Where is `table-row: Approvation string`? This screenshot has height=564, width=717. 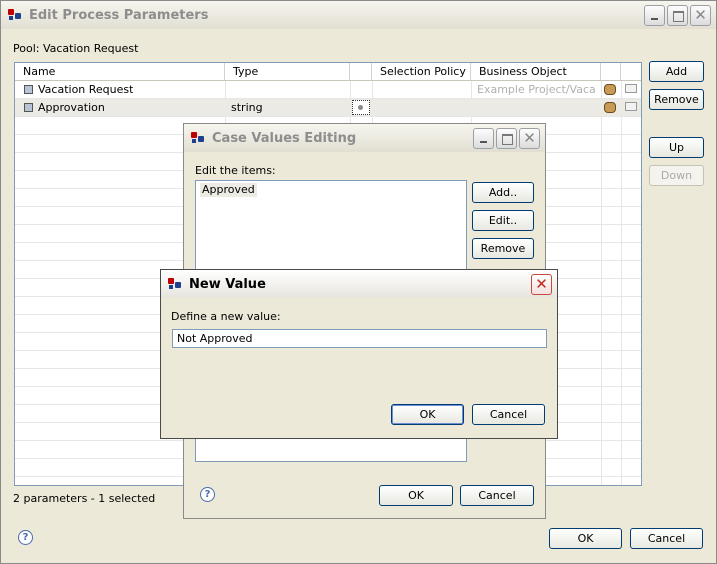
table-row: Approvation string is located at coordinates (328, 107).